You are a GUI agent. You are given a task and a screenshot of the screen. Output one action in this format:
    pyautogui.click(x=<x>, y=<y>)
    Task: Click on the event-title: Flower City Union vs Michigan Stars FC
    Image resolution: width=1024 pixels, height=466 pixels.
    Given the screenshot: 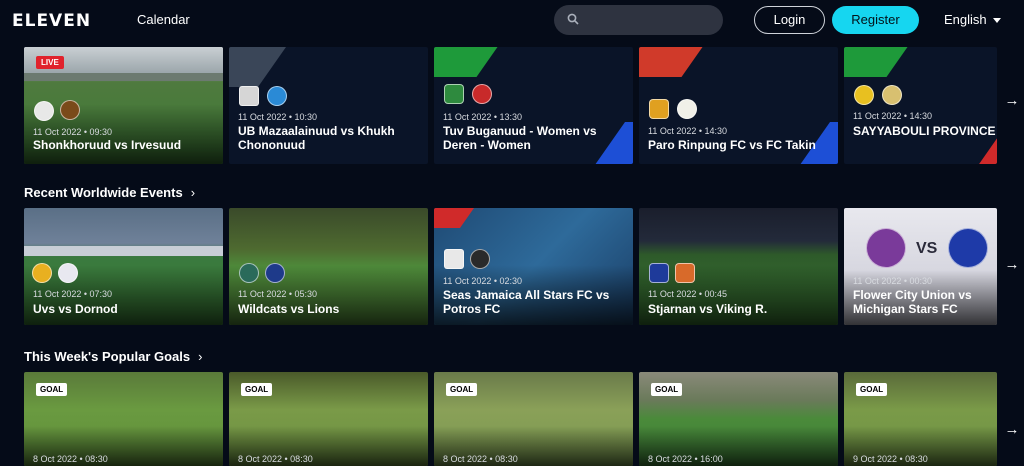 What is the action you would take?
    pyautogui.click(x=912, y=302)
    